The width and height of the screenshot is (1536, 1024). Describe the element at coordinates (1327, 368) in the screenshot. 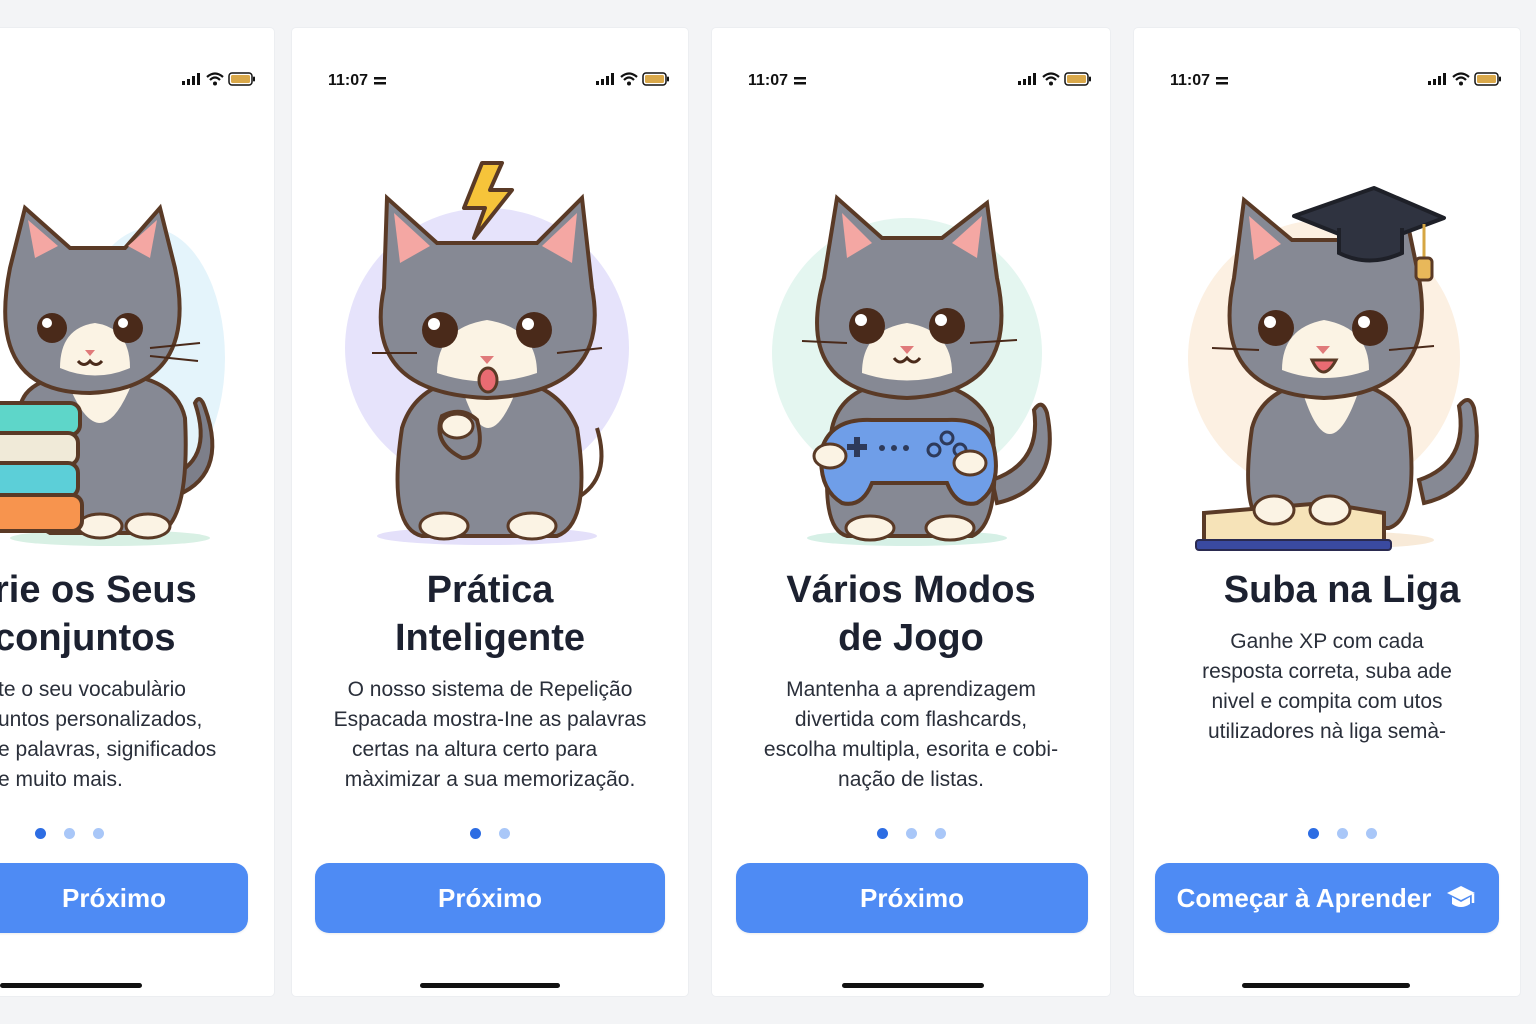

I see `illustration-cat-graduation-cap-book` at that location.